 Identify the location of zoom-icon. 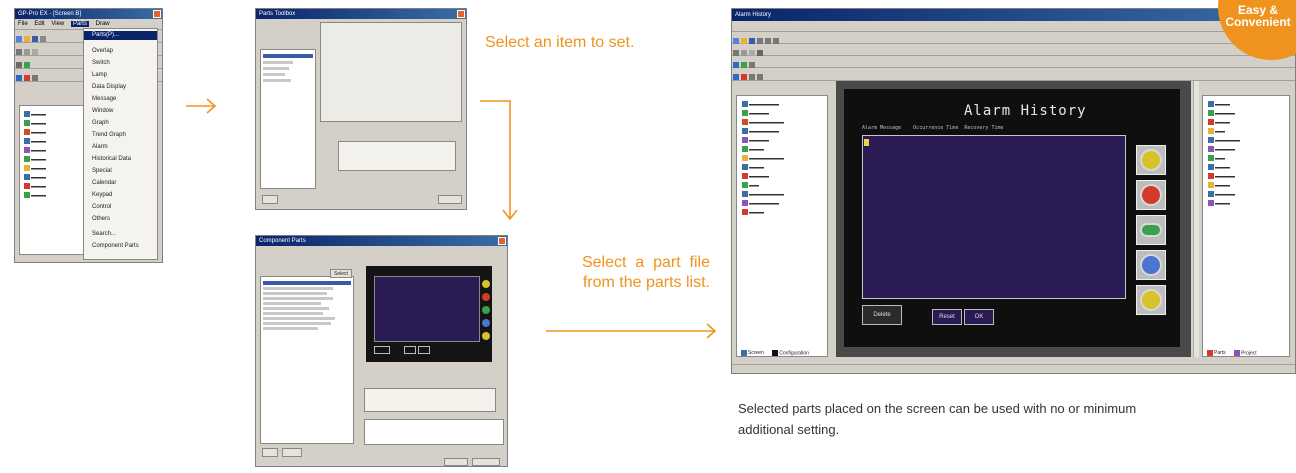
(760, 76).